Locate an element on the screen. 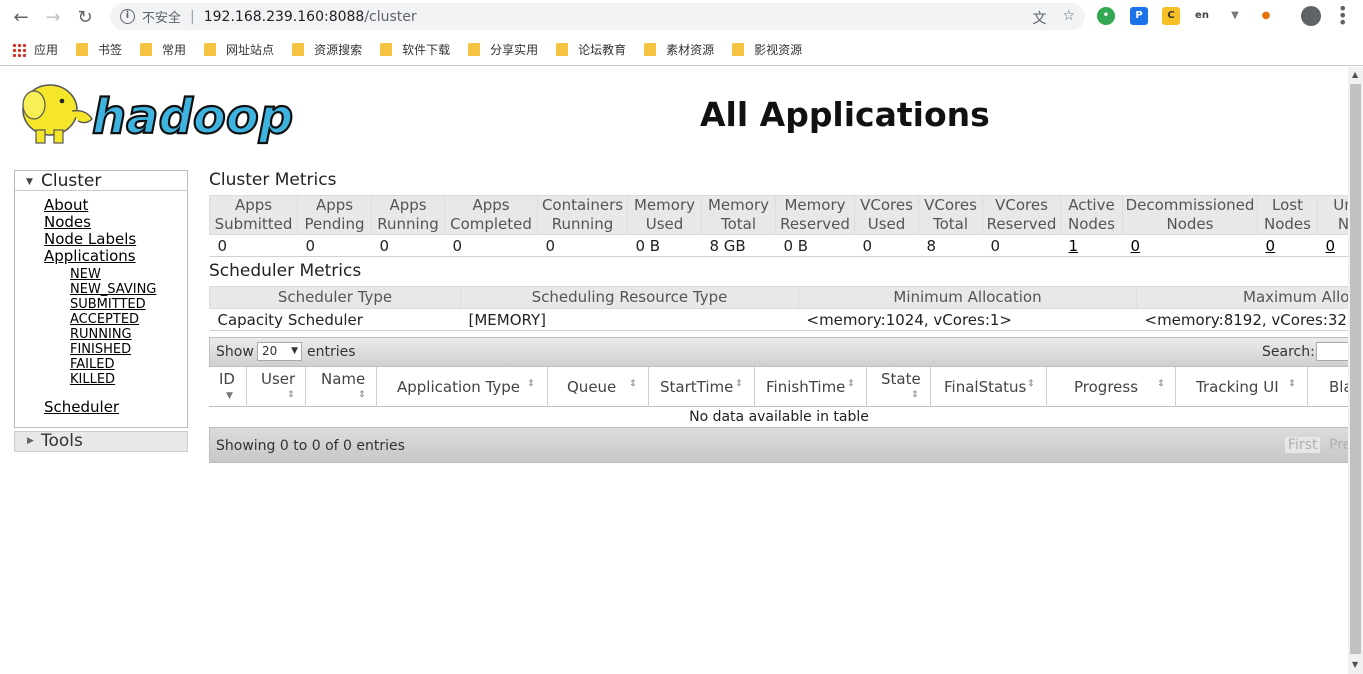 This screenshot has height=674, width=1363. bookmark-folder: 软件下载 is located at coordinates (415, 49).